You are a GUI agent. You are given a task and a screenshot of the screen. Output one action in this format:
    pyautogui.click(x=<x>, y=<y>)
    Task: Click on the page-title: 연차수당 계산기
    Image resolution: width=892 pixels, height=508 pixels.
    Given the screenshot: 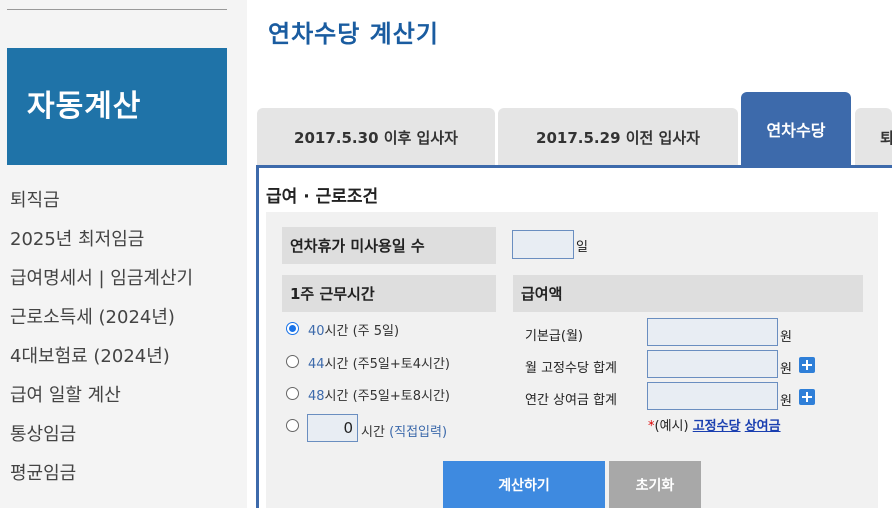 What is the action you would take?
    pyautogui.click(x=353, y=34)
    